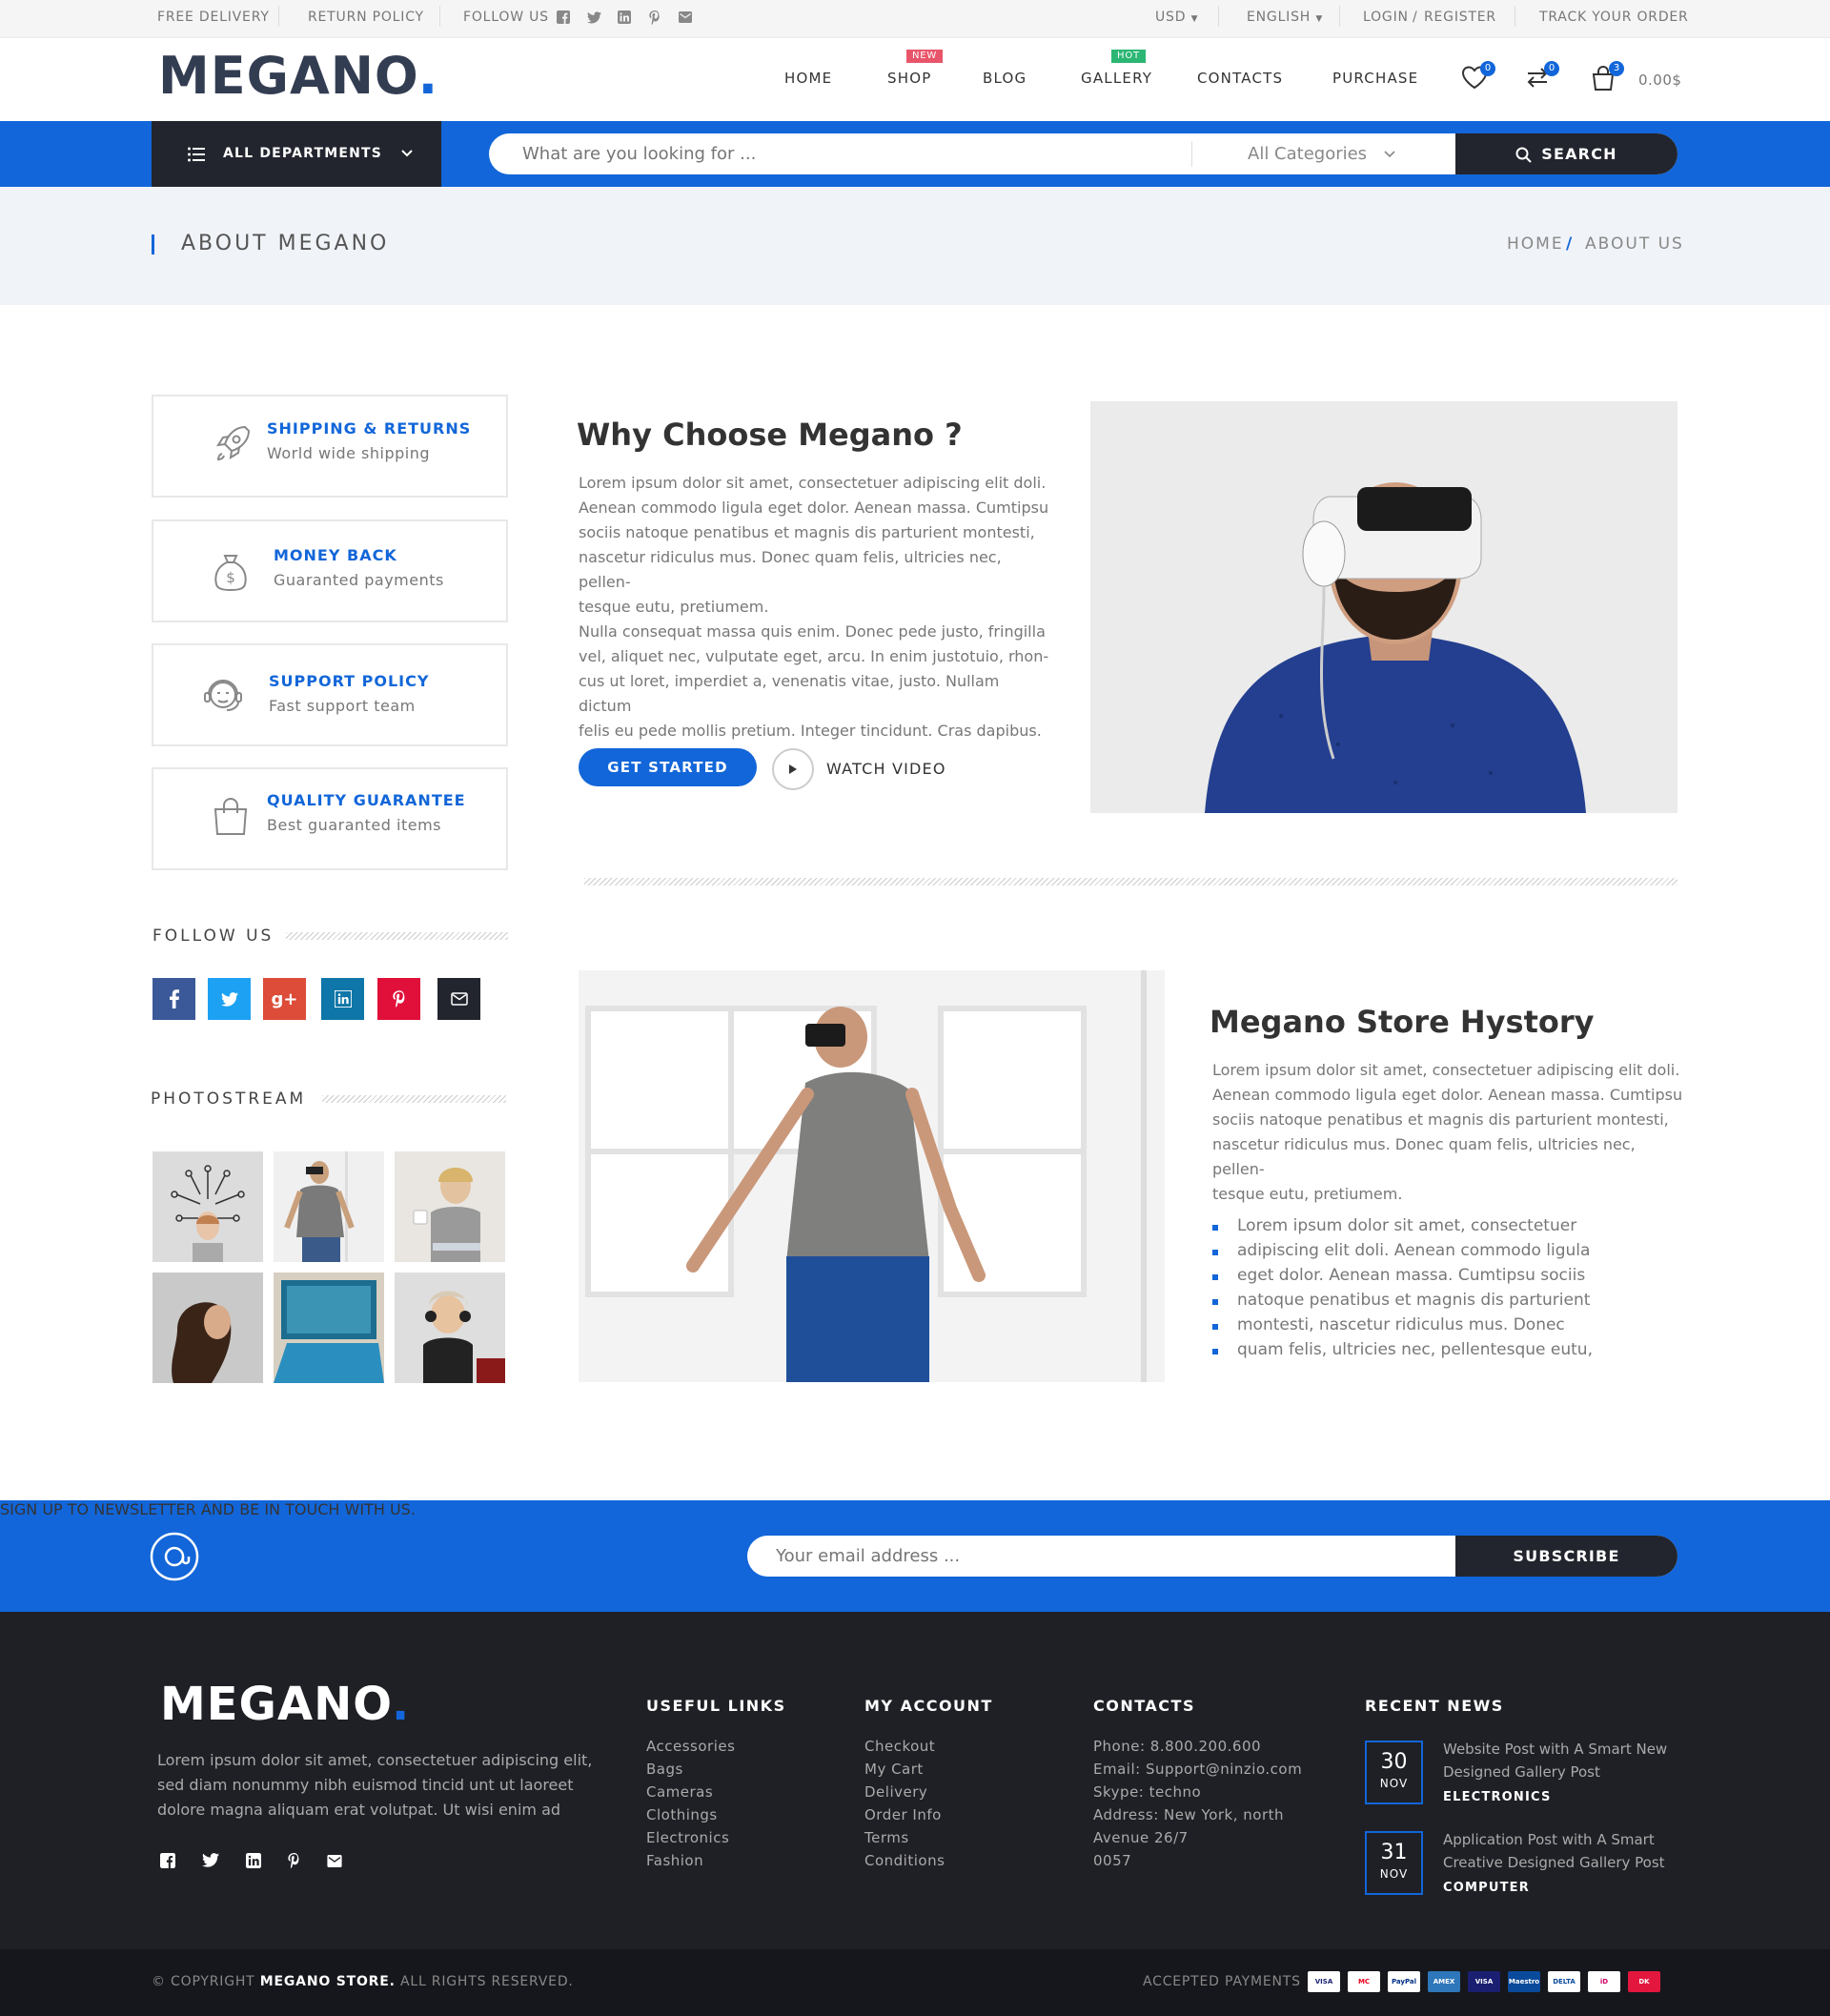  I want to click on twitter-button, so click(230, 999).